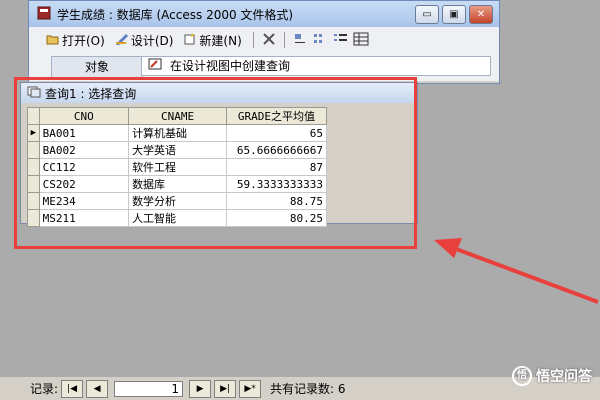 This screenshot has height=400, width=600. I want to click on column-header-cname: CNAME, so click(177, 116).